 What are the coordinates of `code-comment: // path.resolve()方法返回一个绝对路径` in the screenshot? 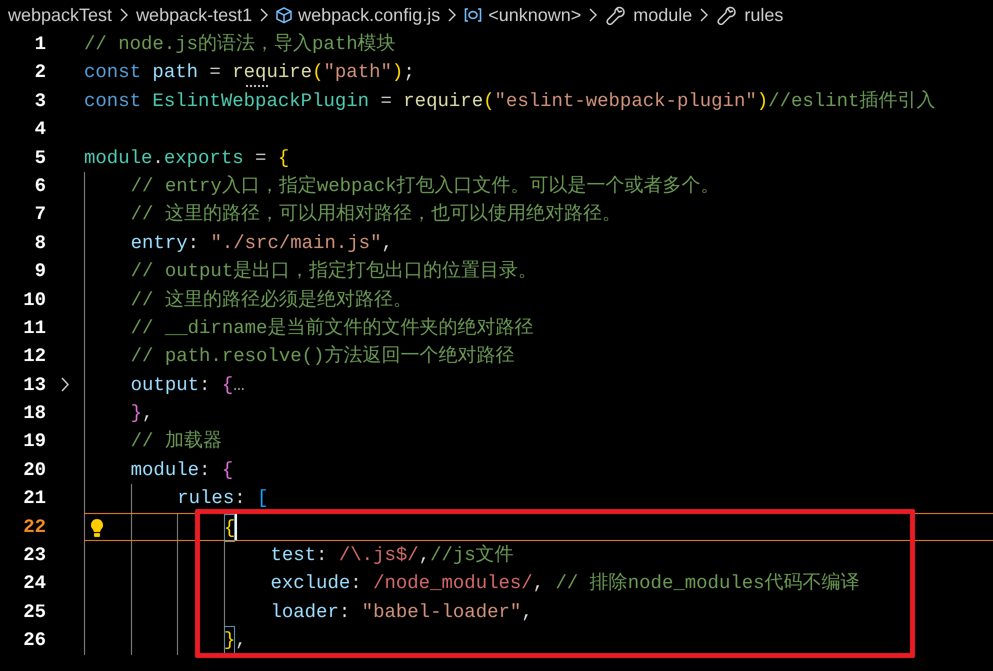 It's located at (322, 357).